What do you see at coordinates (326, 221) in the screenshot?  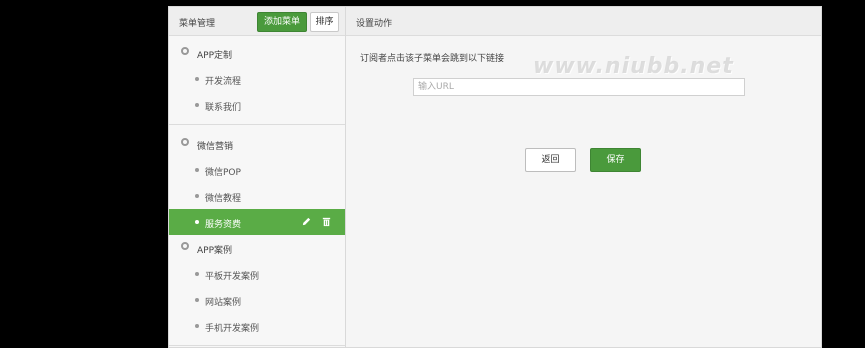 I see `trash-icon` at bounding box center [326, 221].